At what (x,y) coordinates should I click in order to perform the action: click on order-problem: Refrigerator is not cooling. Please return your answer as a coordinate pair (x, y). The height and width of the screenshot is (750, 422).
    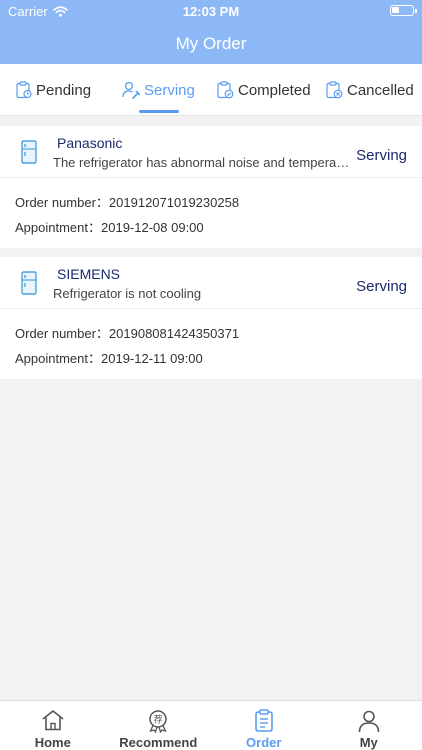
    Looking at the image, I should click on (127, 293).